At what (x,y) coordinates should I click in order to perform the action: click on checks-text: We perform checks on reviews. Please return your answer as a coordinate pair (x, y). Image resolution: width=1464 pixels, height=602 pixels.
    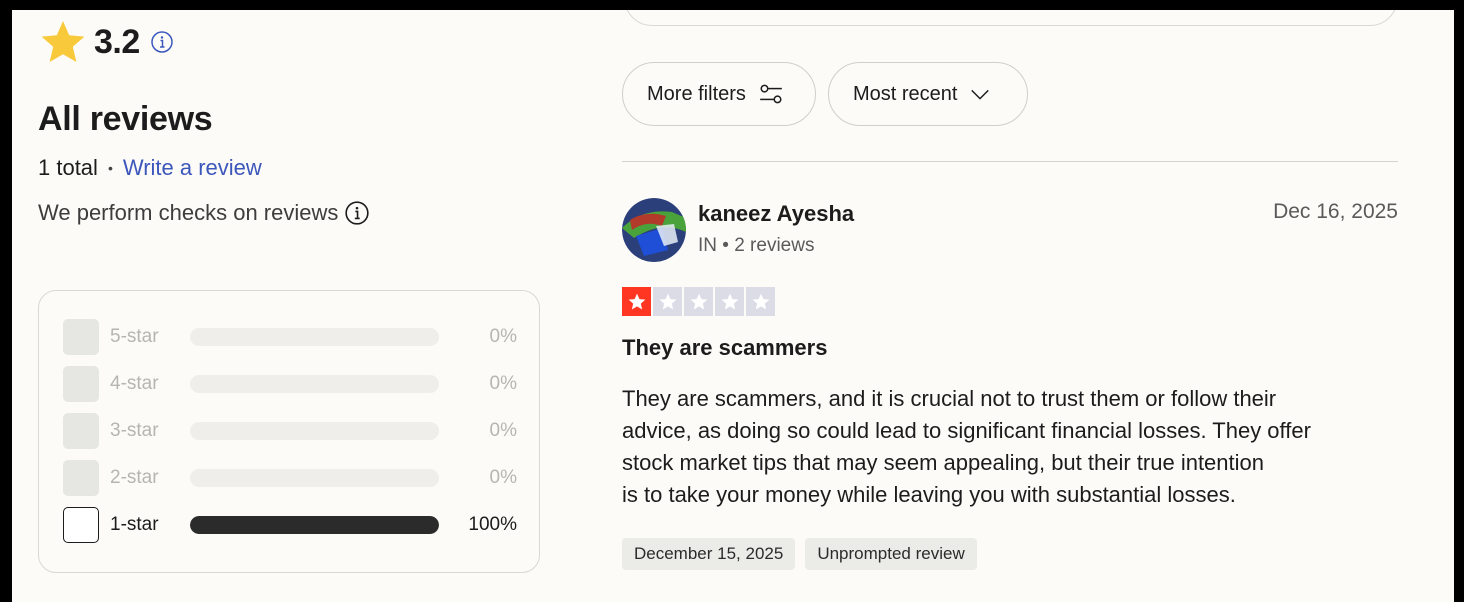
    Looking at the image, I should click on (188, 212).